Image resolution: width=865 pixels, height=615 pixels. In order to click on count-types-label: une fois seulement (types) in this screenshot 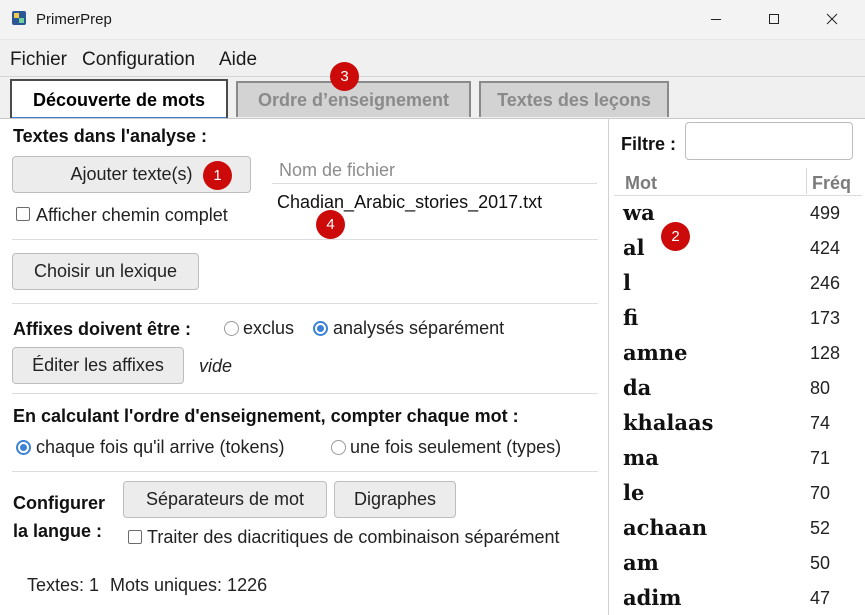, I will do `click(456, 447)`.